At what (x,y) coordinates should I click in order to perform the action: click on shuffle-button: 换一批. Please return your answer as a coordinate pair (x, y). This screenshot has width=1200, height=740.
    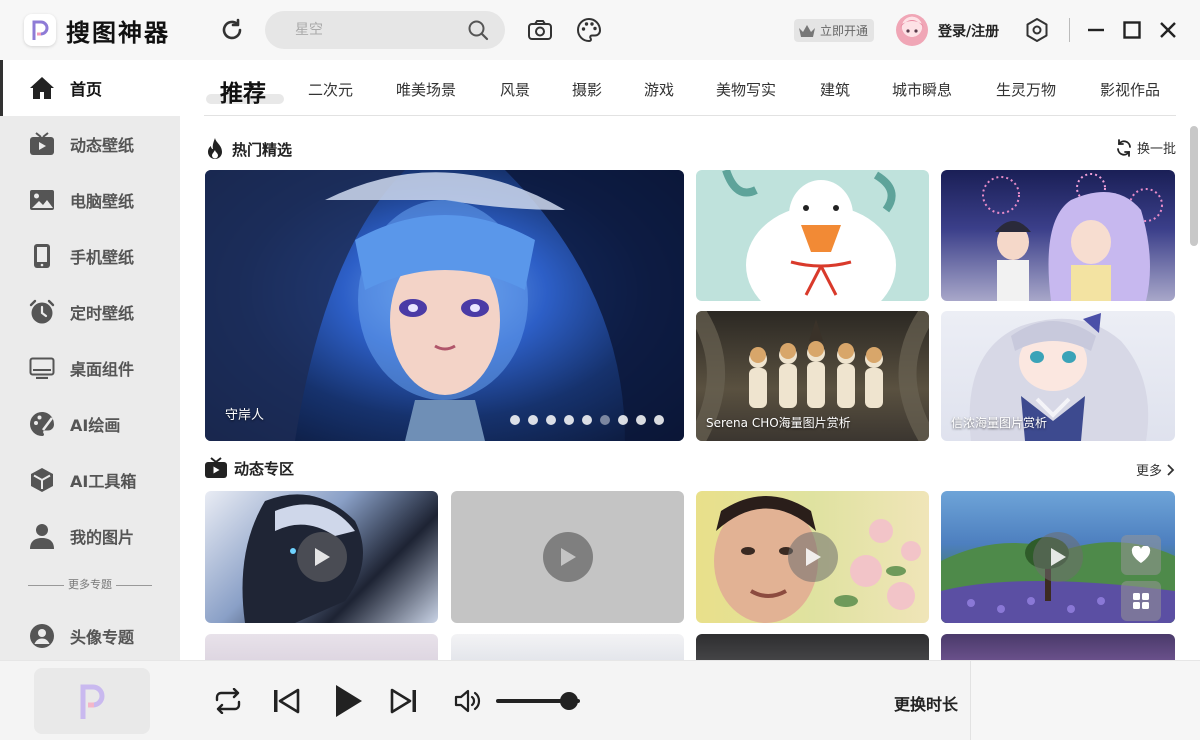
    Looking at the image, I should click on (1145, 147).